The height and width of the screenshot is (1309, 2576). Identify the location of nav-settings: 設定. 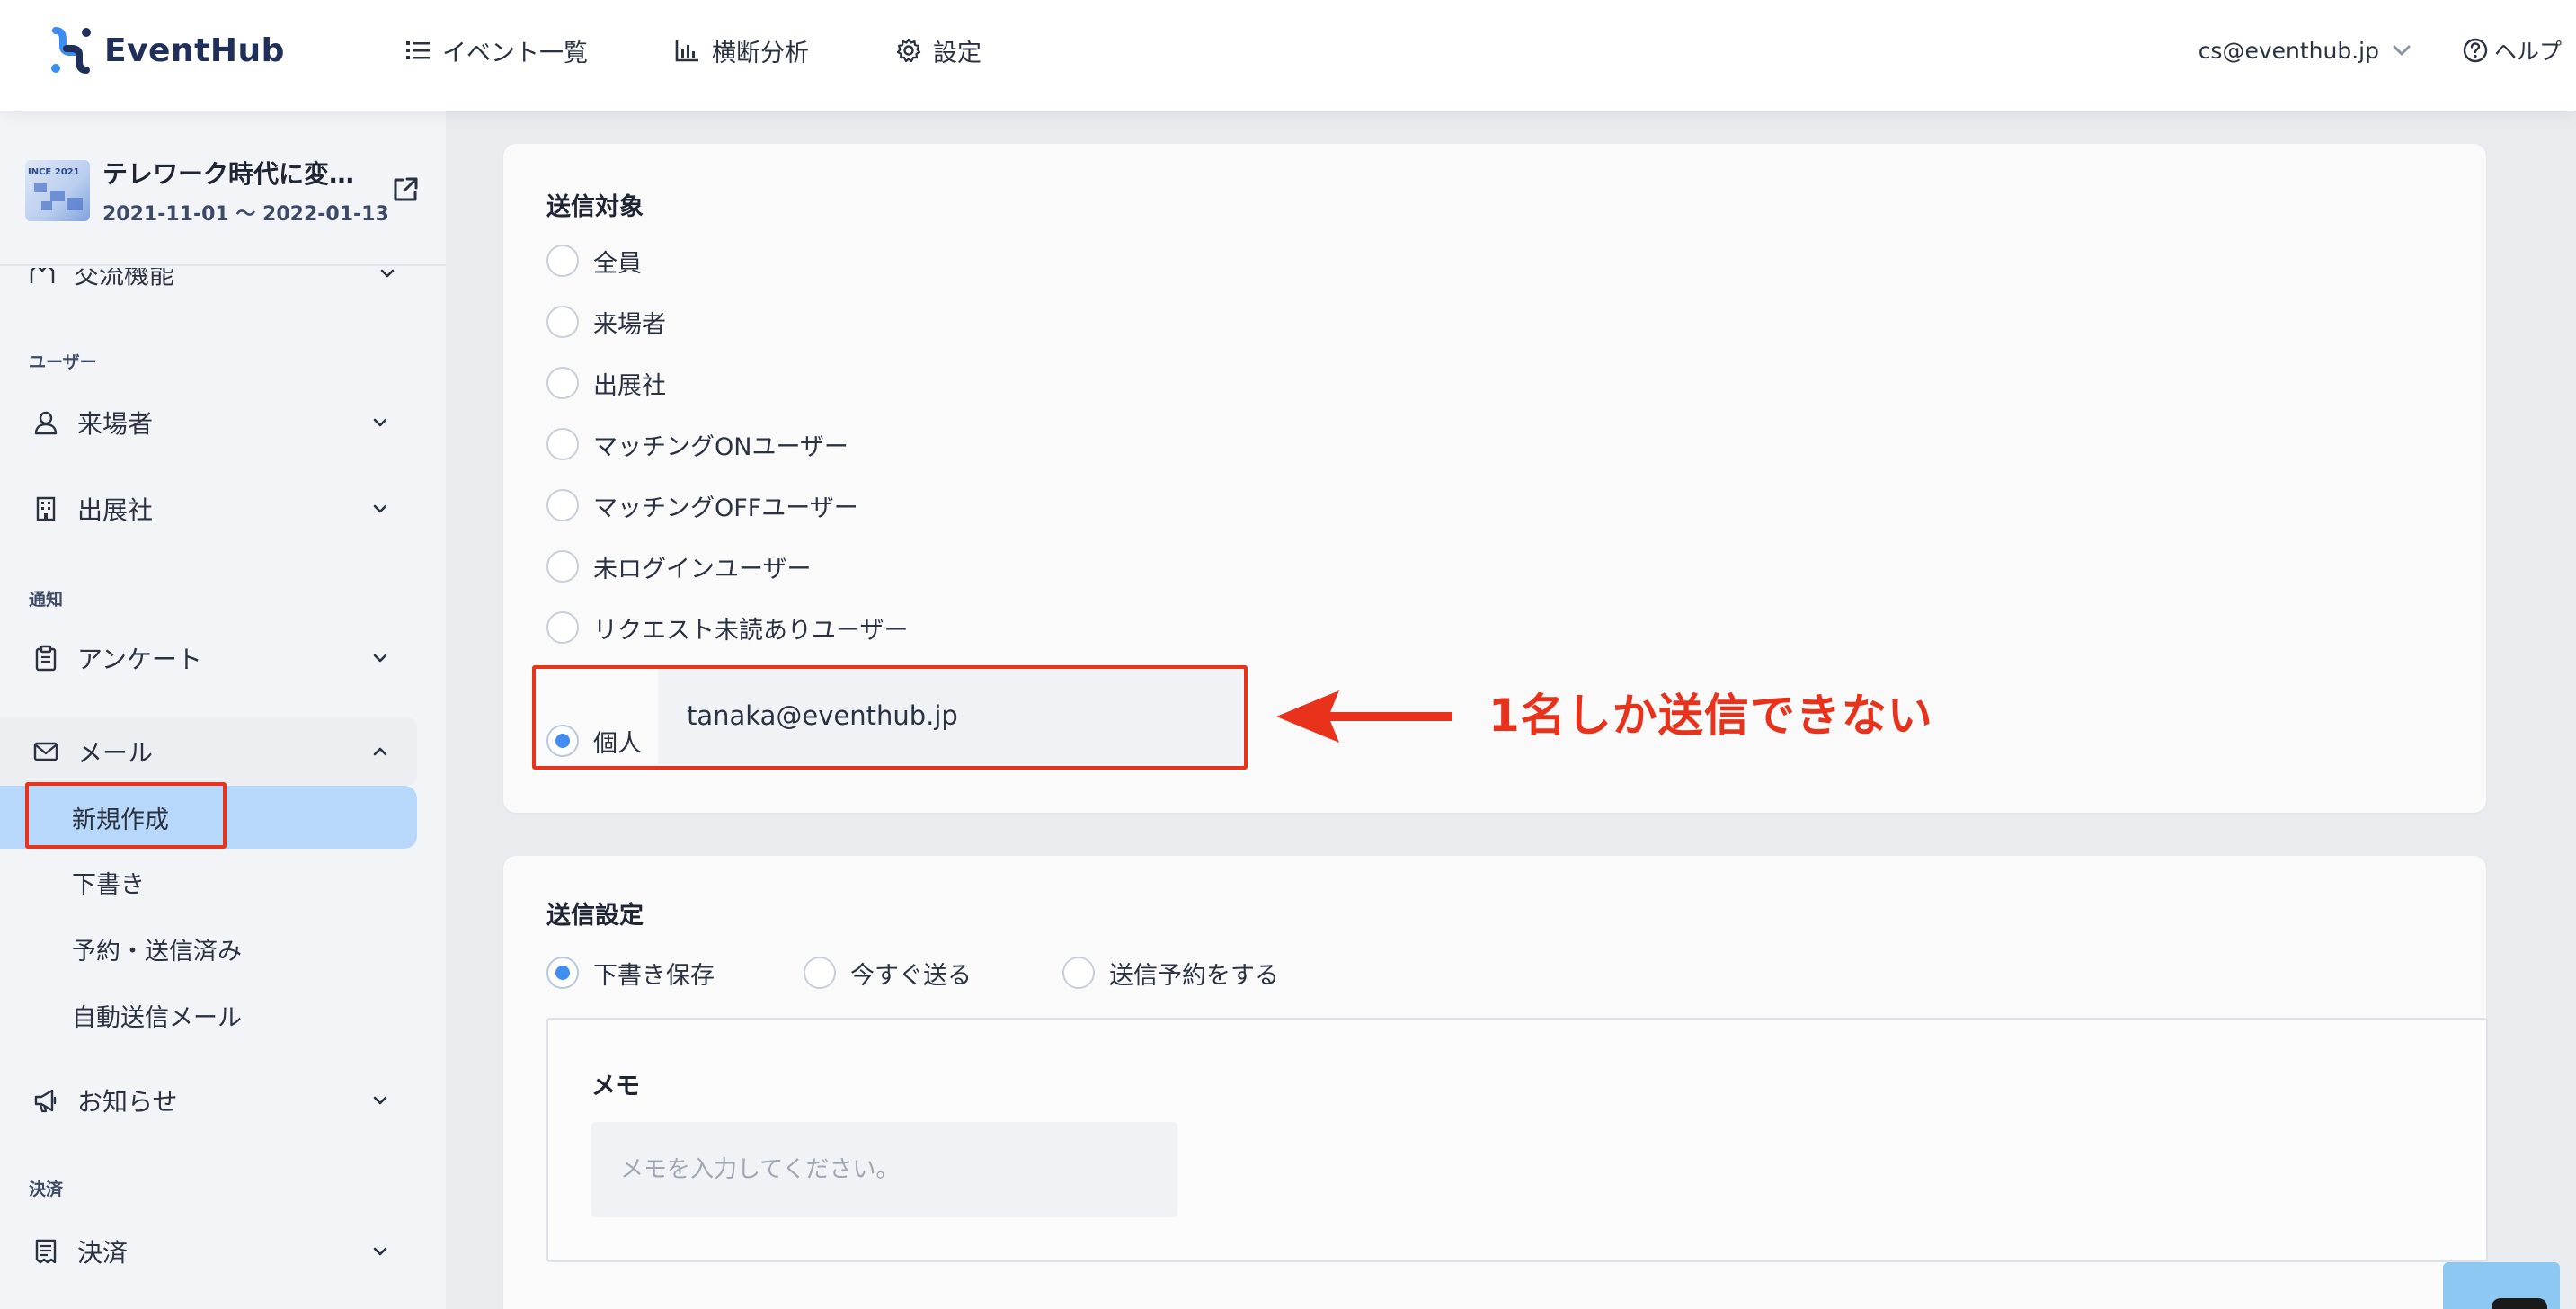
(938, 50).